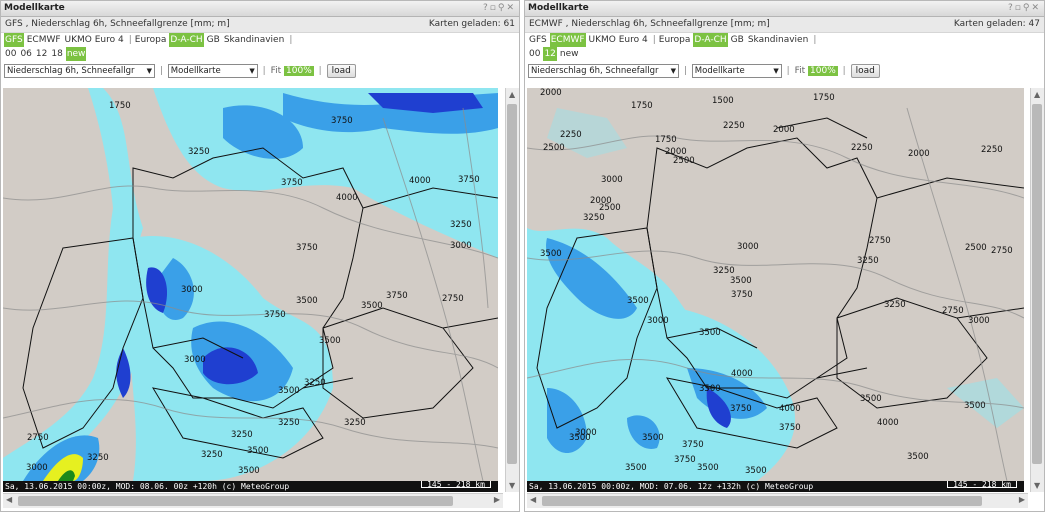 The height and width of the screenshot is (512, 1045). I want to click on run-option-06: 06, so click(25, 54).